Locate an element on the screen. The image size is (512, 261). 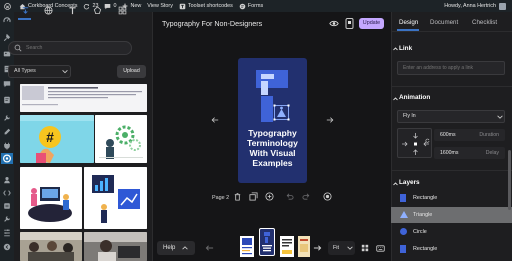
delete-page-icon is located at coordinates (237, 196).